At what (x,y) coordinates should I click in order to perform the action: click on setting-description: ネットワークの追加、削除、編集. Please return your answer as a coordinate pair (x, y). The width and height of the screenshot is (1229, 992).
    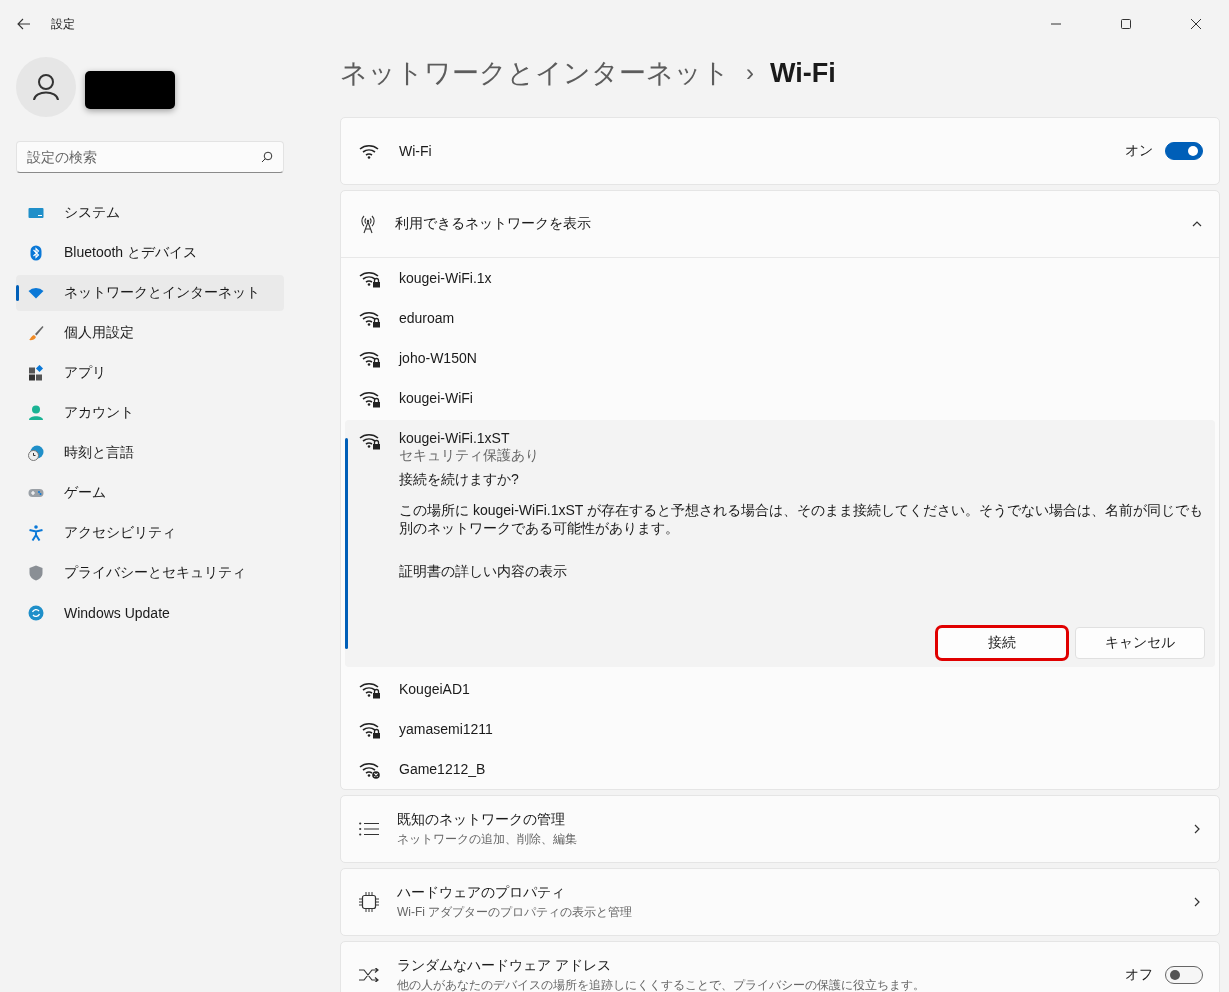
    Looking at the image, I should click on (487, 839).